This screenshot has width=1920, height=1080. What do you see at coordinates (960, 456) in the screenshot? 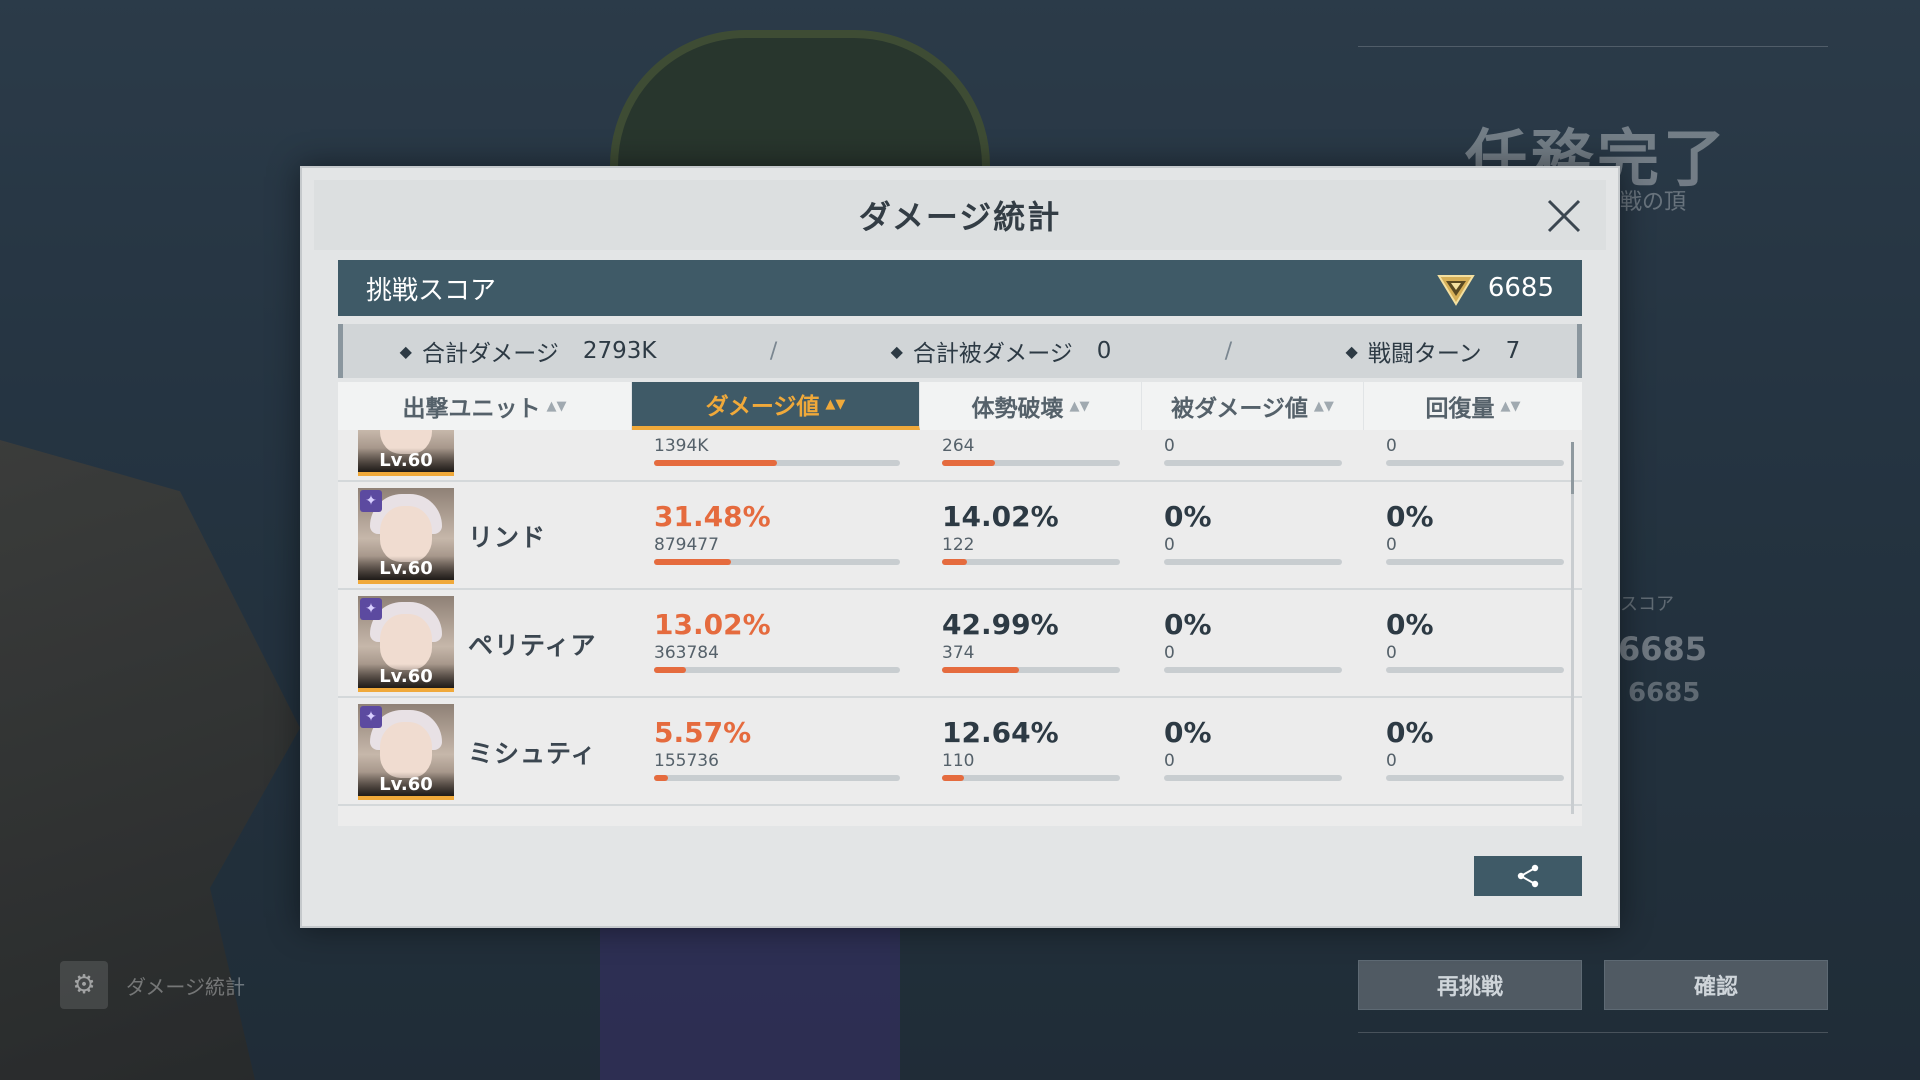
I see `table-row: Lv.60 1394K 264 0 0` at bounding box center [960, 456].